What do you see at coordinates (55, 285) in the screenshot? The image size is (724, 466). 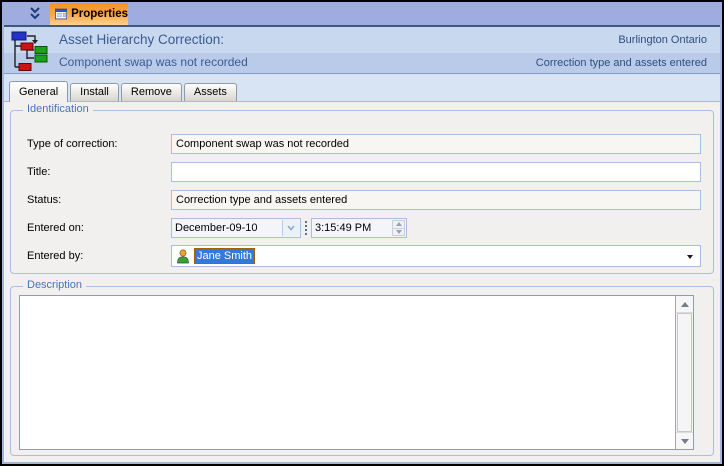 I see `description-legend: Description` at bounding box center [55, 285].